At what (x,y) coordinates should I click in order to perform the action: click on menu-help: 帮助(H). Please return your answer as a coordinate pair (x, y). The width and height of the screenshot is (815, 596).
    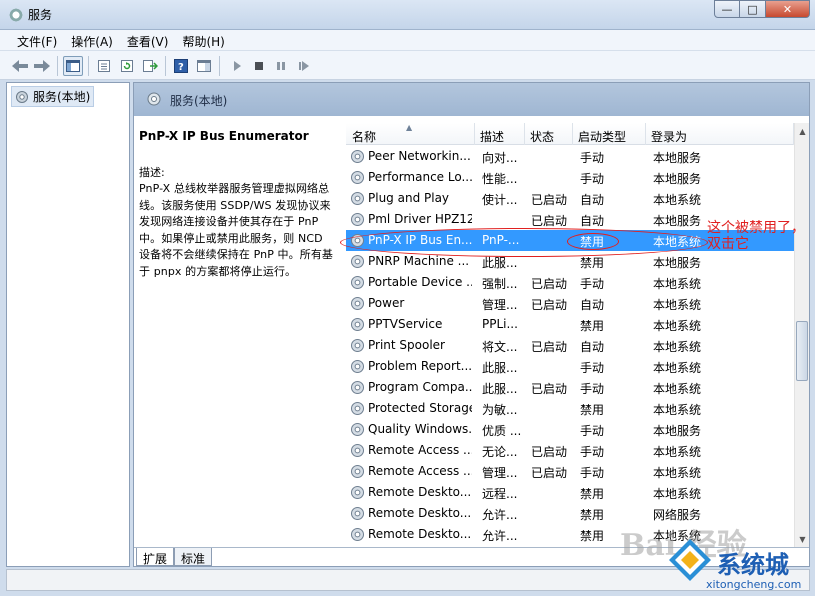
    Looking at the image, I should click on (203, 40).